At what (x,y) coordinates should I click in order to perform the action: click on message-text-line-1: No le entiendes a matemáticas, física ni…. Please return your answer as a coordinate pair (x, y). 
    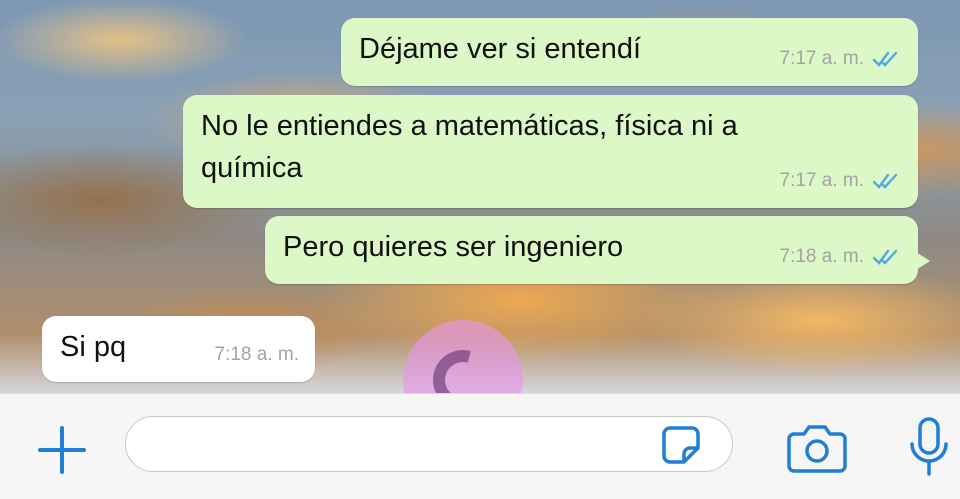
    Looking at the image, I should click on (469, 126).